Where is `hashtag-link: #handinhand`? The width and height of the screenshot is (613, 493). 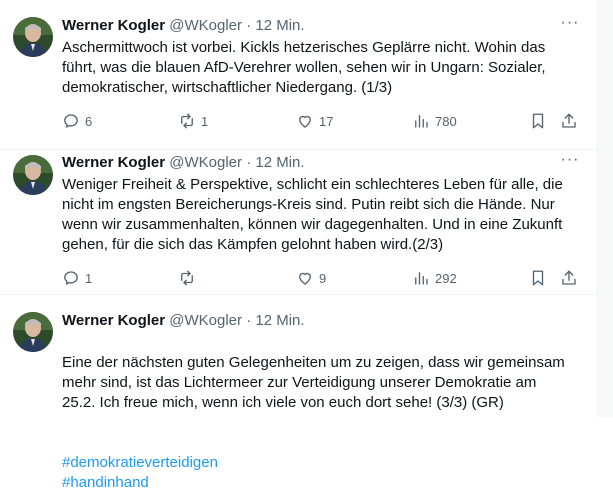
hashtag-link: #handinhand is located at coordinates (105, 482).